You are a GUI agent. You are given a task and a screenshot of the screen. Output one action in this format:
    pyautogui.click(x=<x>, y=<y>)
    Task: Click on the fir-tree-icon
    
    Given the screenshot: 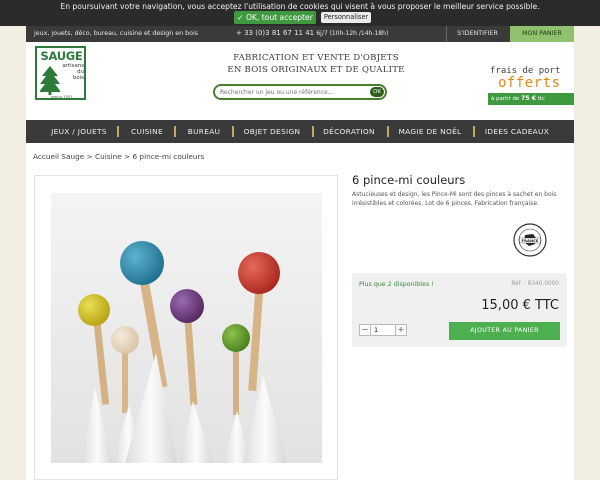 What is the action you would take?
    pyautogui.click(x=50, y=80)
    